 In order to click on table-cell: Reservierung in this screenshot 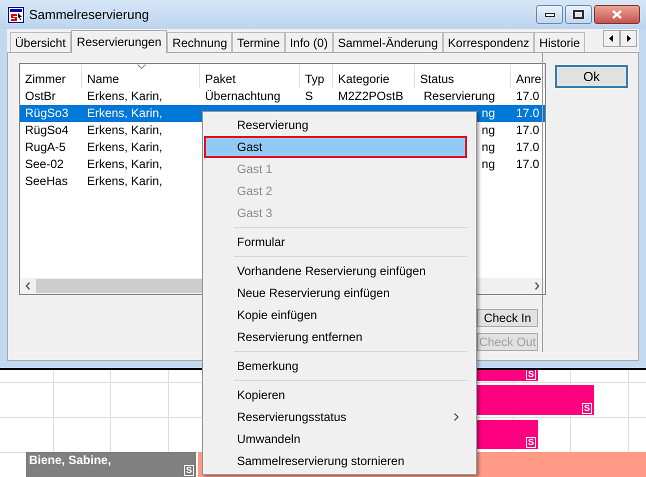, I will do `click(459, 96)`.